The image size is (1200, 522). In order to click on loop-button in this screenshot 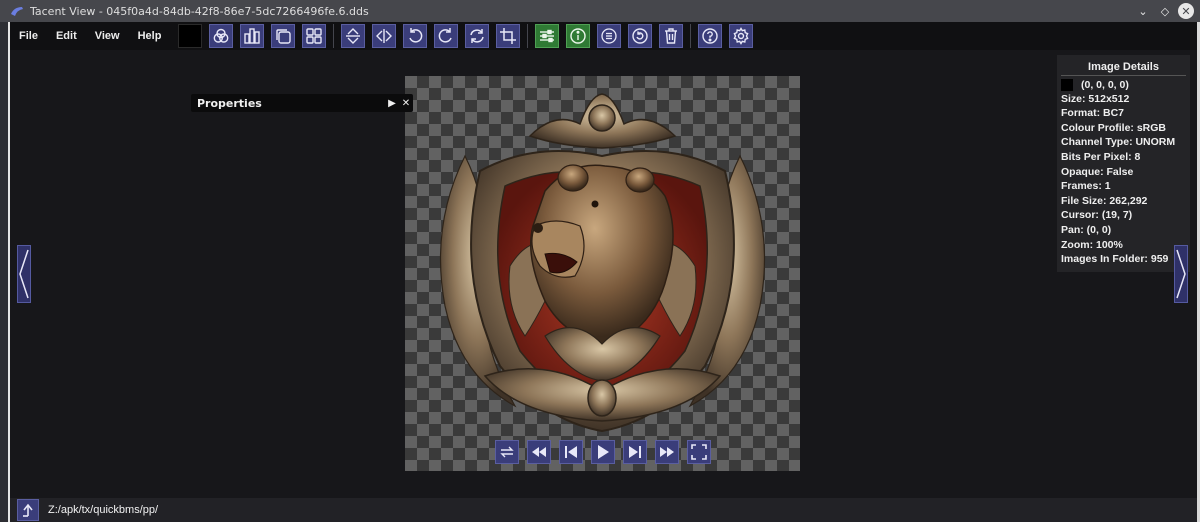, I will do `click(507, 452)`.